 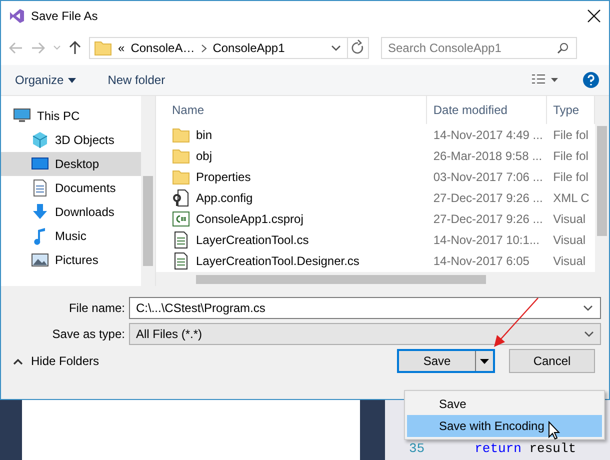 What do you see at coordinates (525, 448) in the screenshot?
I see `code-line: return result` at bounding box center [525, 448].